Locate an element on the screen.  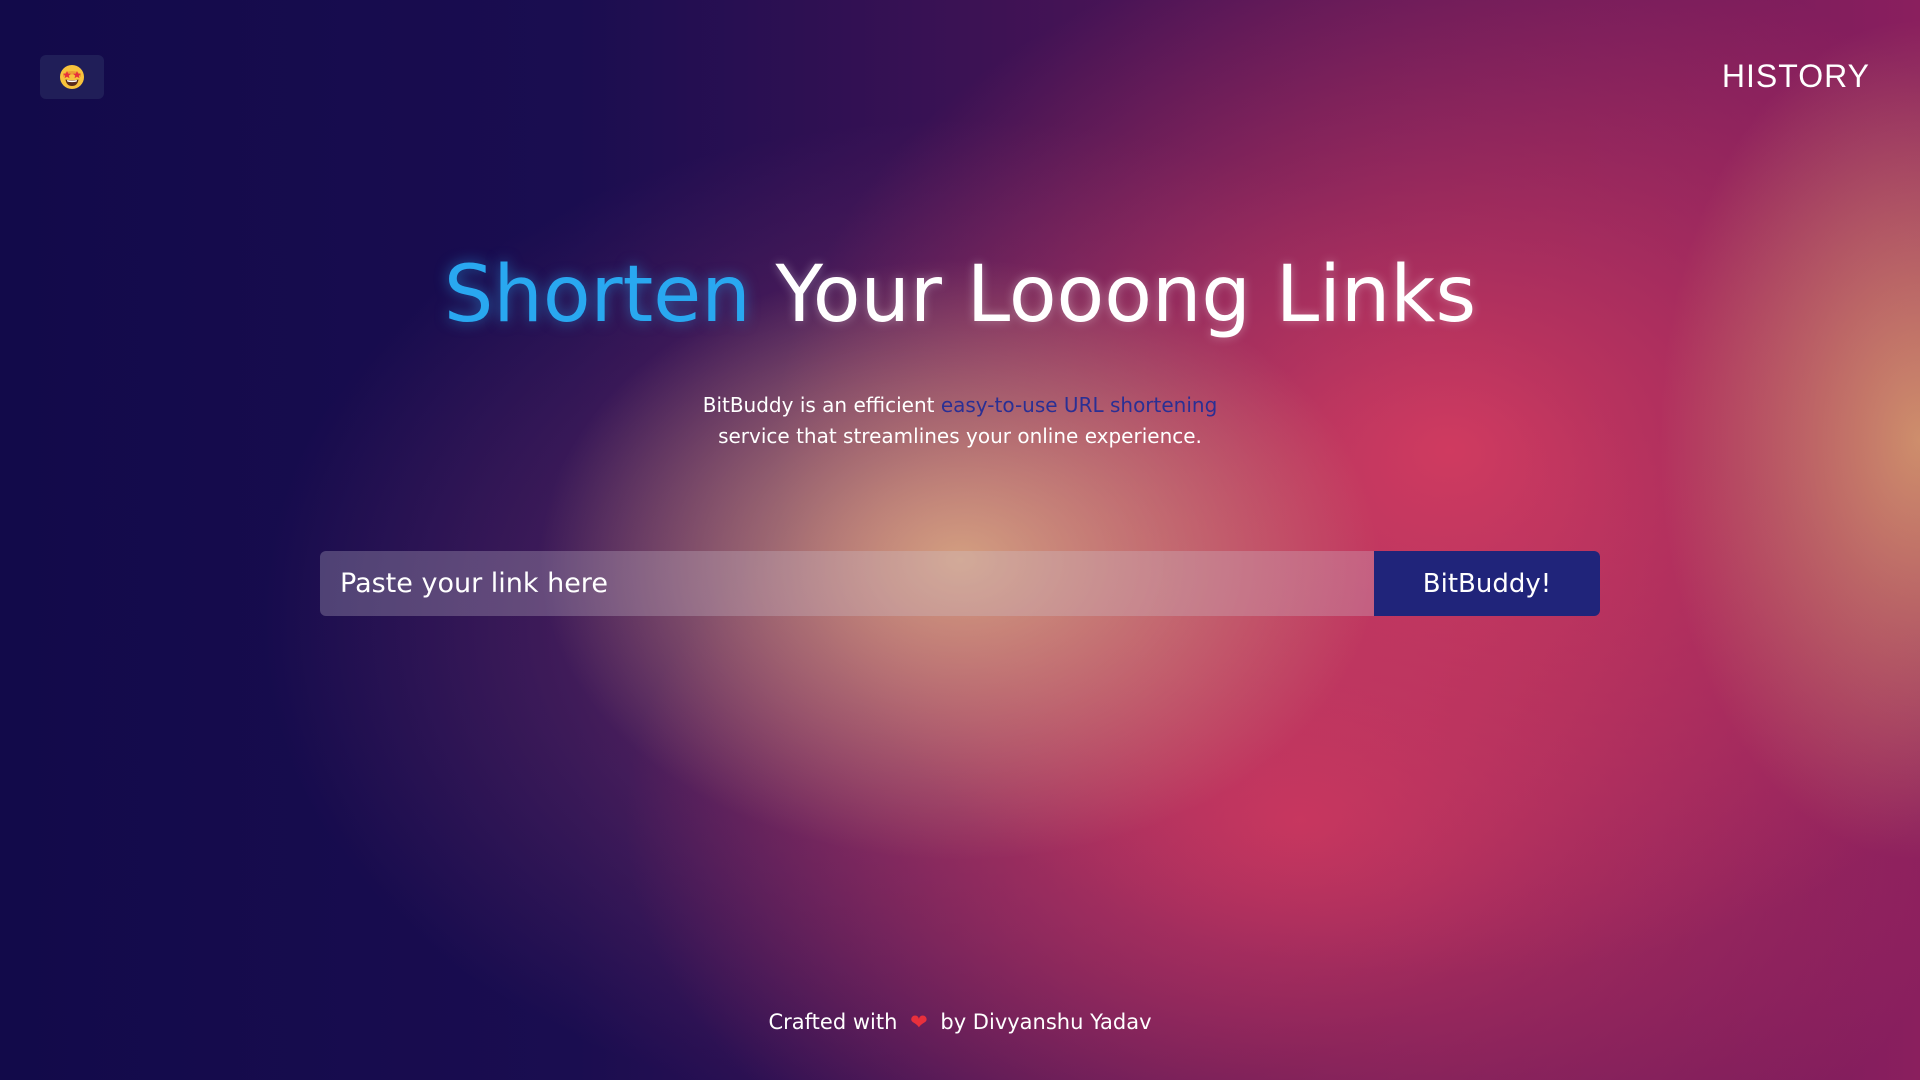
logo-button is located at coordinates (72, 77).